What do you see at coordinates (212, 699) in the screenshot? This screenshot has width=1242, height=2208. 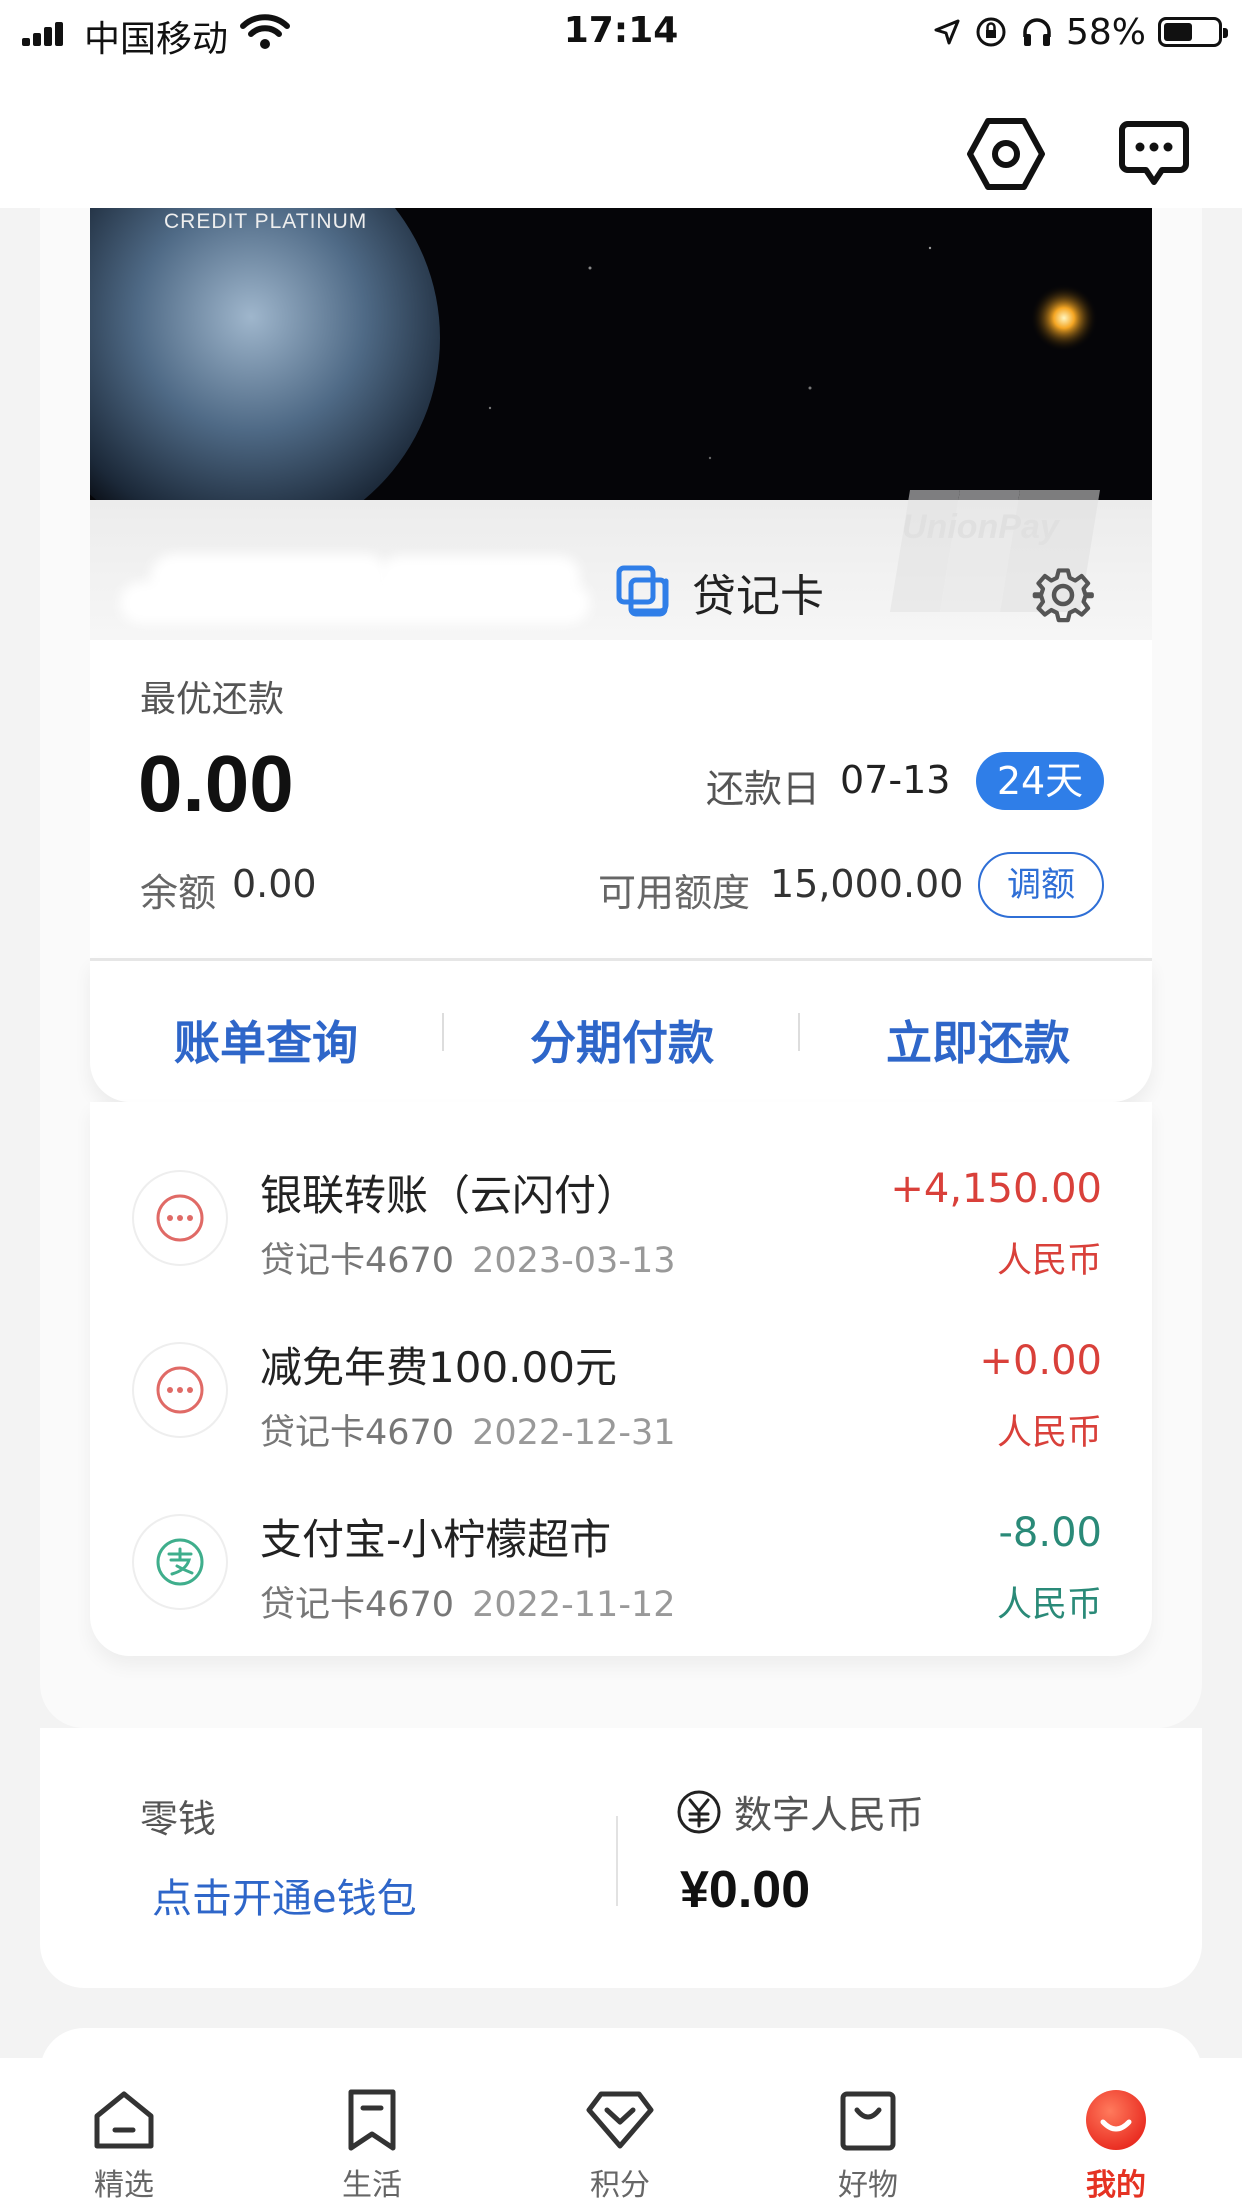 I see `optimal-repayment-label: 最优还款` at bounding box center [212, 699].